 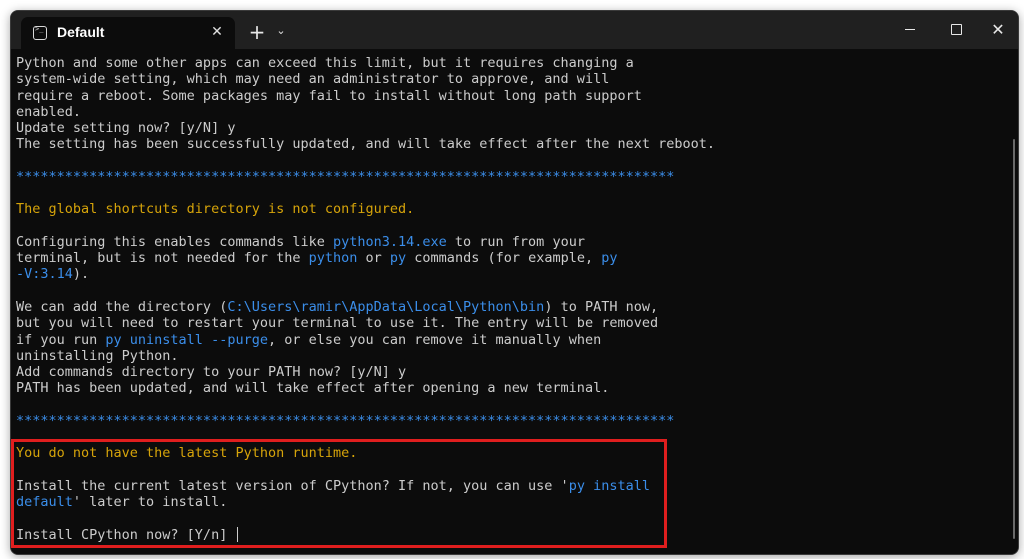 What do you see at coordinates (1014, 339) in the screenshot?
I see `scrollbar` at bounding box center [1014, 339].